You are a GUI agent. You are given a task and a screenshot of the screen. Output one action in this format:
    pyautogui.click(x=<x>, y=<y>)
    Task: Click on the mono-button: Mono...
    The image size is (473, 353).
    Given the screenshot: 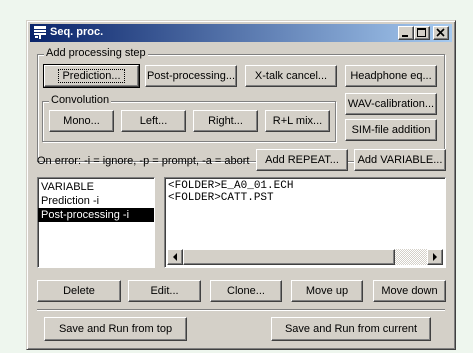 What is the action you would take?
    pyautogui.click(x=81, y=121)
    